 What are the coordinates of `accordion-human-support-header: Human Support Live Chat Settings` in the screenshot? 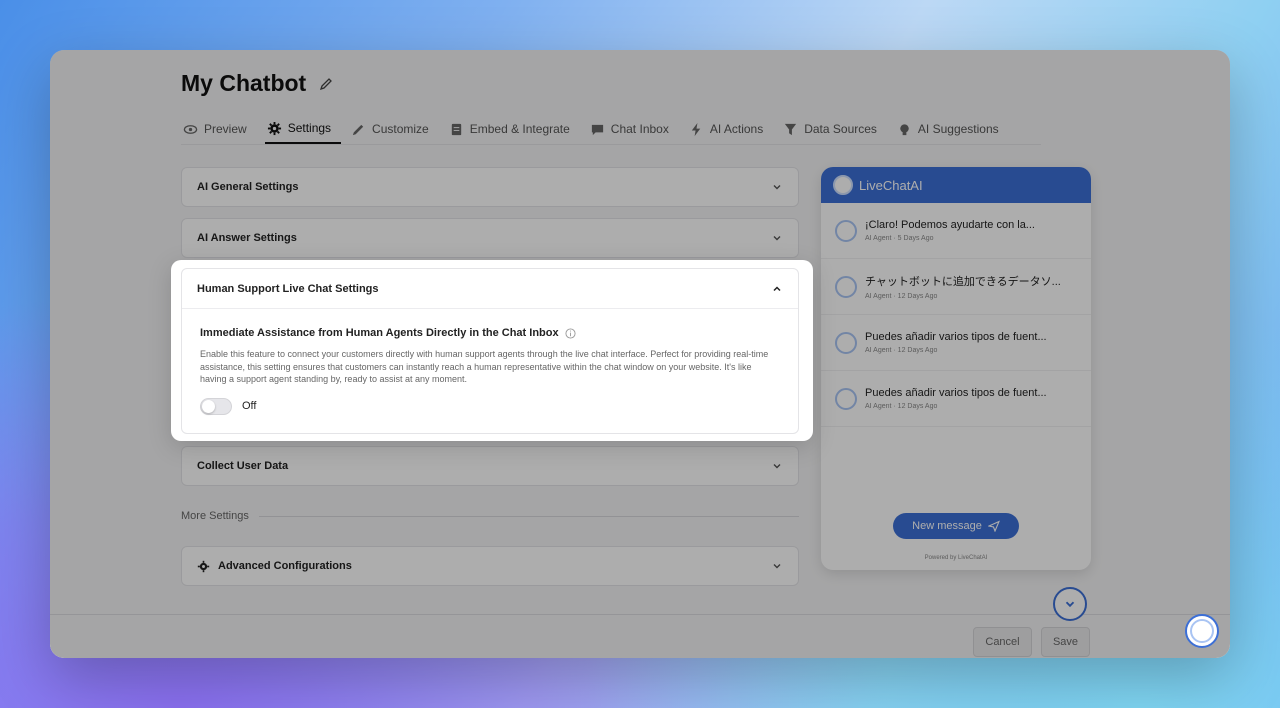 It's located at (490, 289).